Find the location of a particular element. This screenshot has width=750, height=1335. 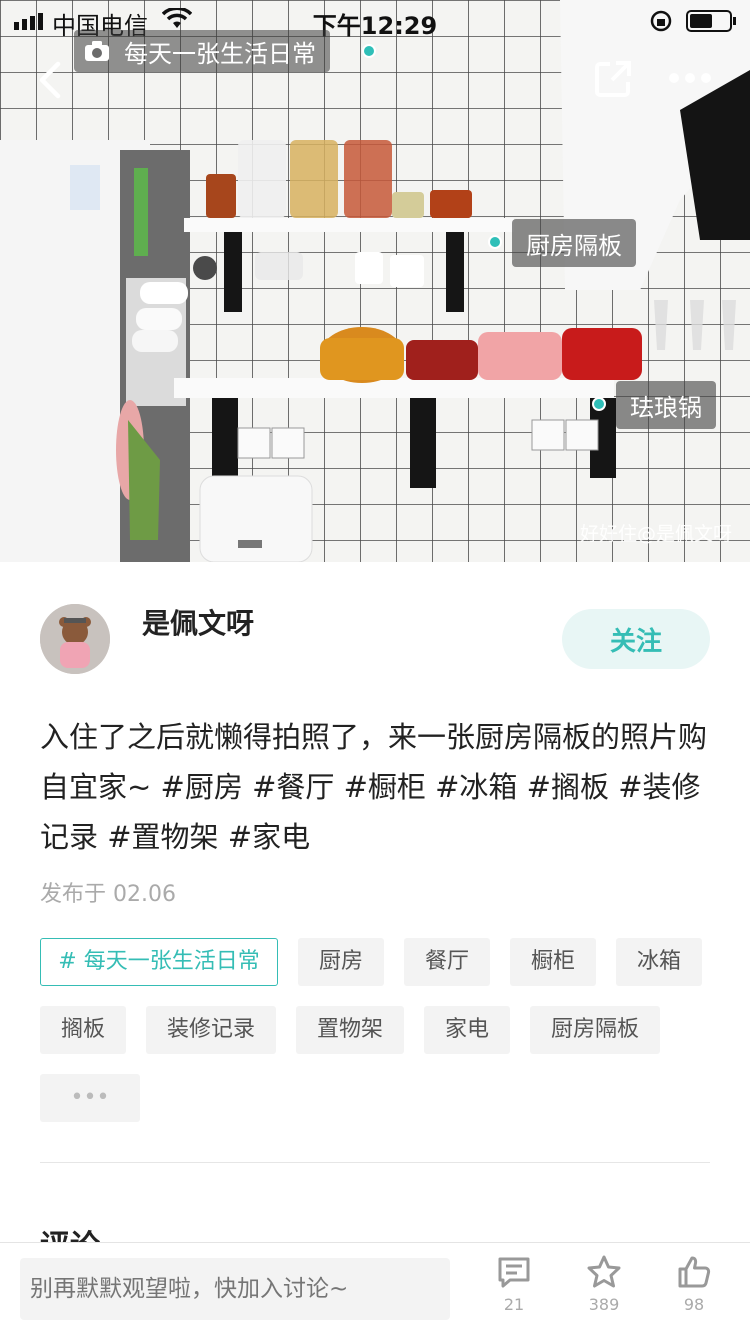

favorite-count: 389 is located at coordinates (604, 1304).